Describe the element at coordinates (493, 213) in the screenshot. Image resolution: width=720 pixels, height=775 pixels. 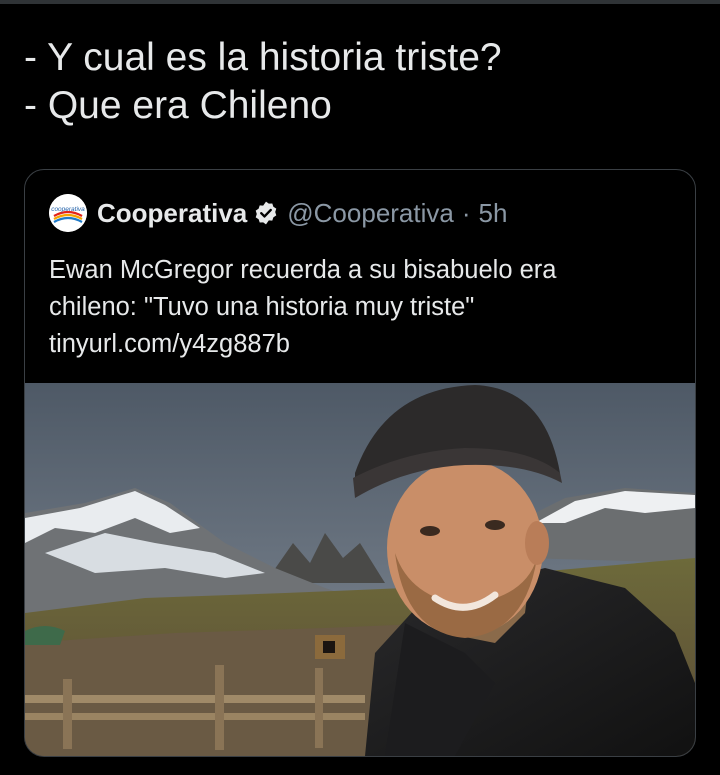
I see `timestamp: 5h` at that location.